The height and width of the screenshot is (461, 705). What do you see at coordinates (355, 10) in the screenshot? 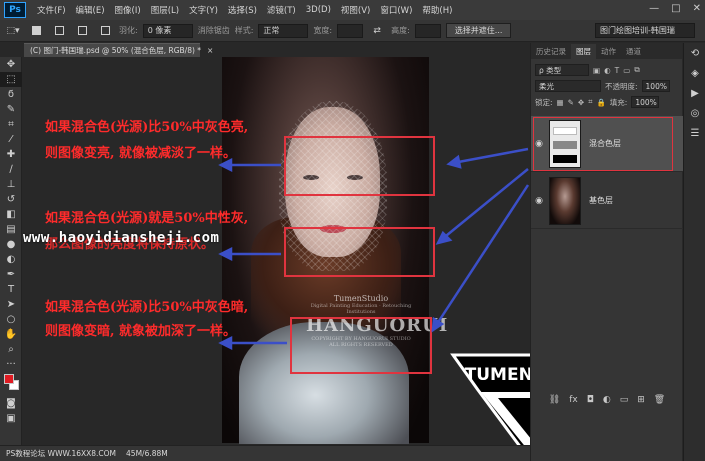
I see `menu-view: 视图(V)` at bounding box center [355, 10].